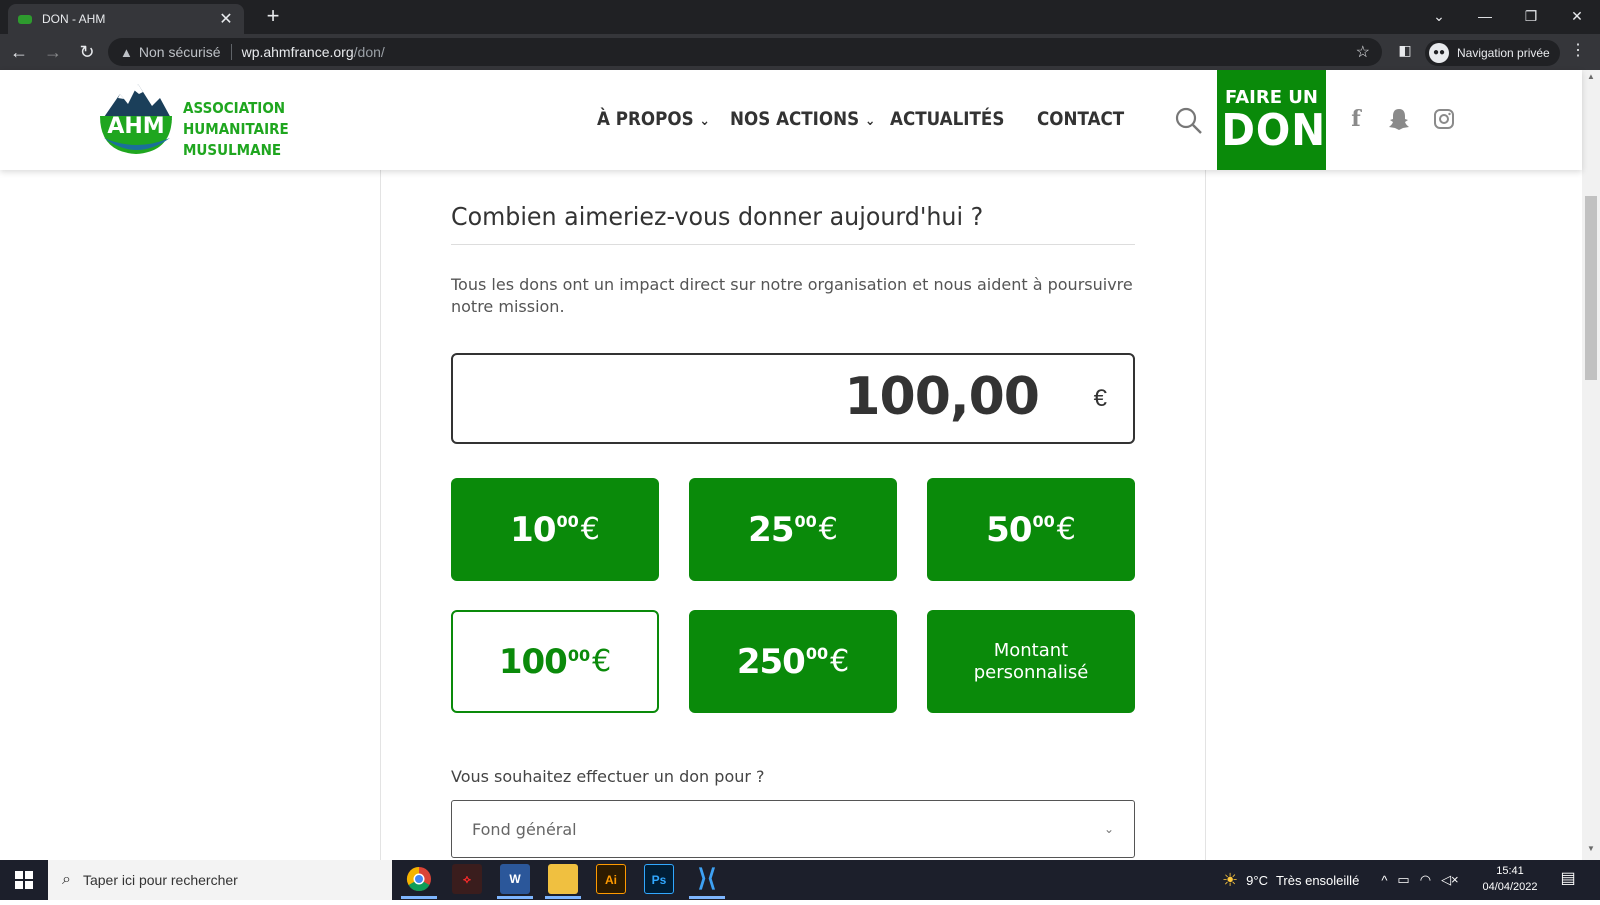  What do you see at coordinates (369, 52) in the screenshot?
I see `url-path: /don/` at bounding box center [369, 52].